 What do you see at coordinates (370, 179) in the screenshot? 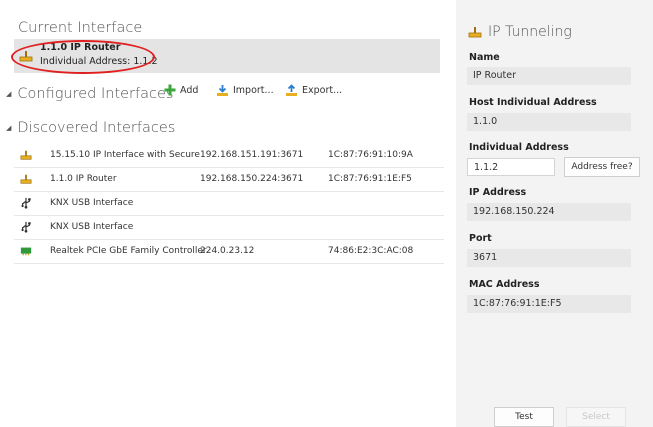
I see `row-mac: 1C:87:76:91:1E:F5` at bounding box center [370, 179].